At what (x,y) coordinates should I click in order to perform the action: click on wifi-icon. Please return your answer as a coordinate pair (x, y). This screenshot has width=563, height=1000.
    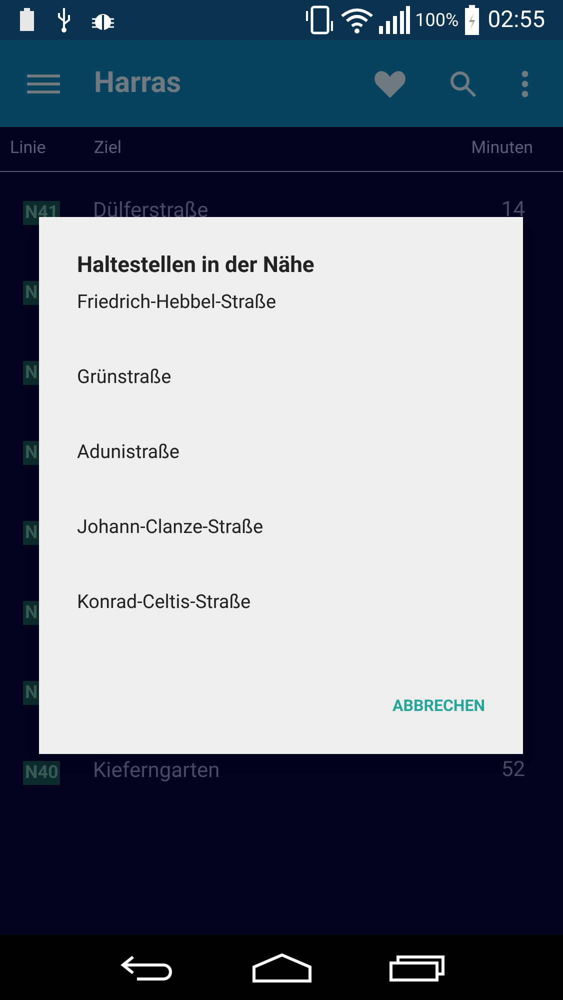
    Looking at the image, I should click on (357, 20).